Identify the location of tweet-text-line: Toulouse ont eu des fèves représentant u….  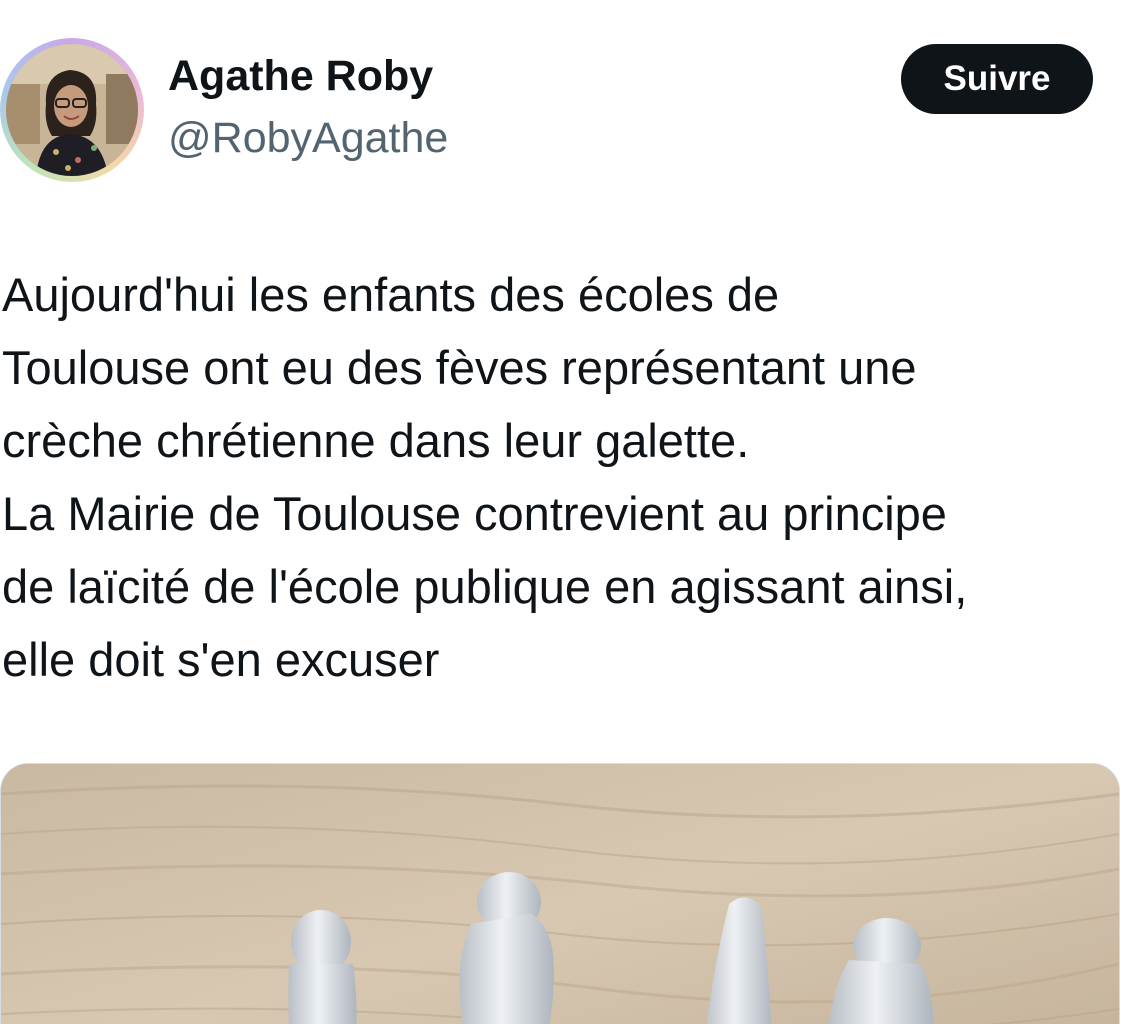
(459, 367).